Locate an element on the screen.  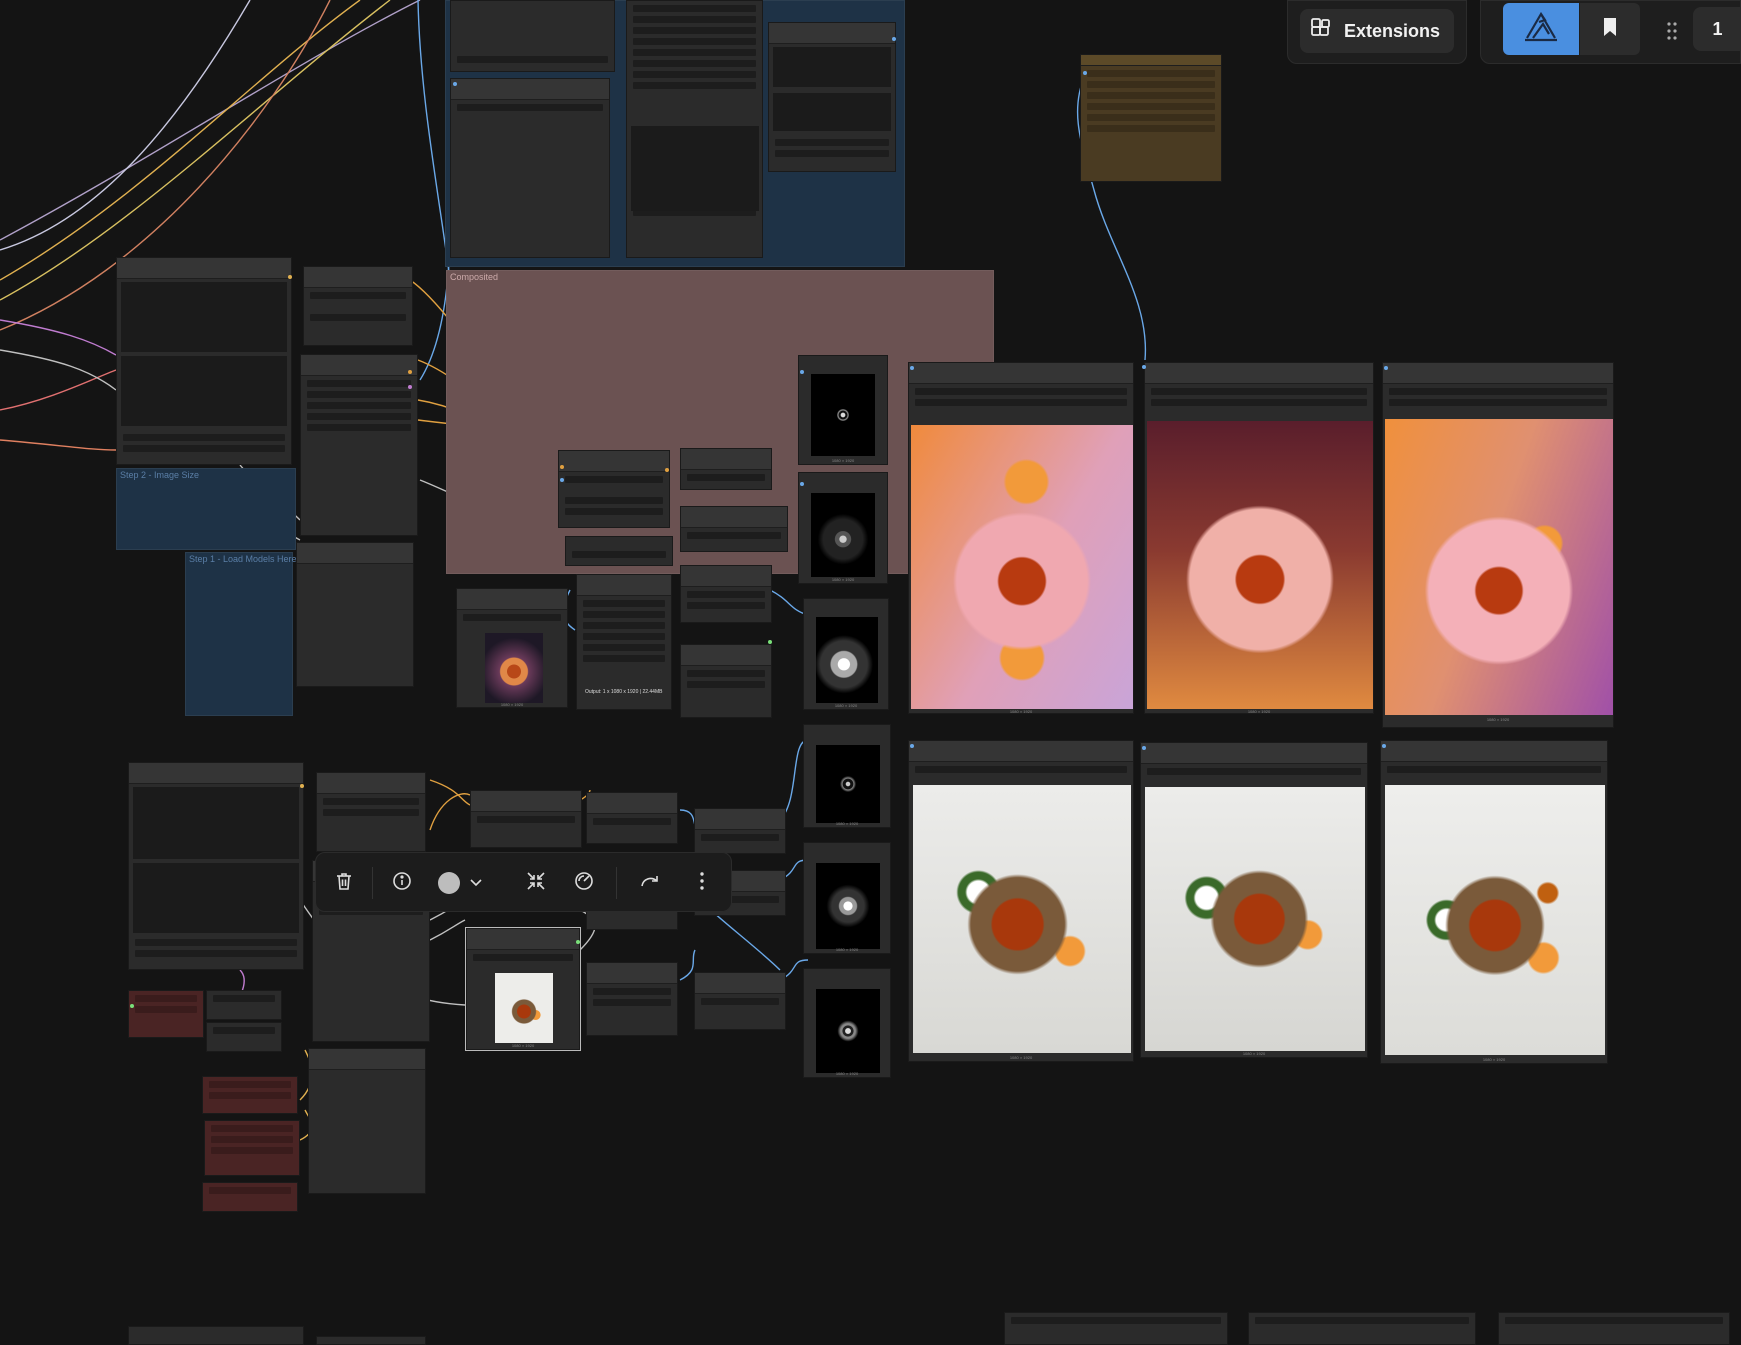
app-logo-icon is located at coordinates (1541, 29).